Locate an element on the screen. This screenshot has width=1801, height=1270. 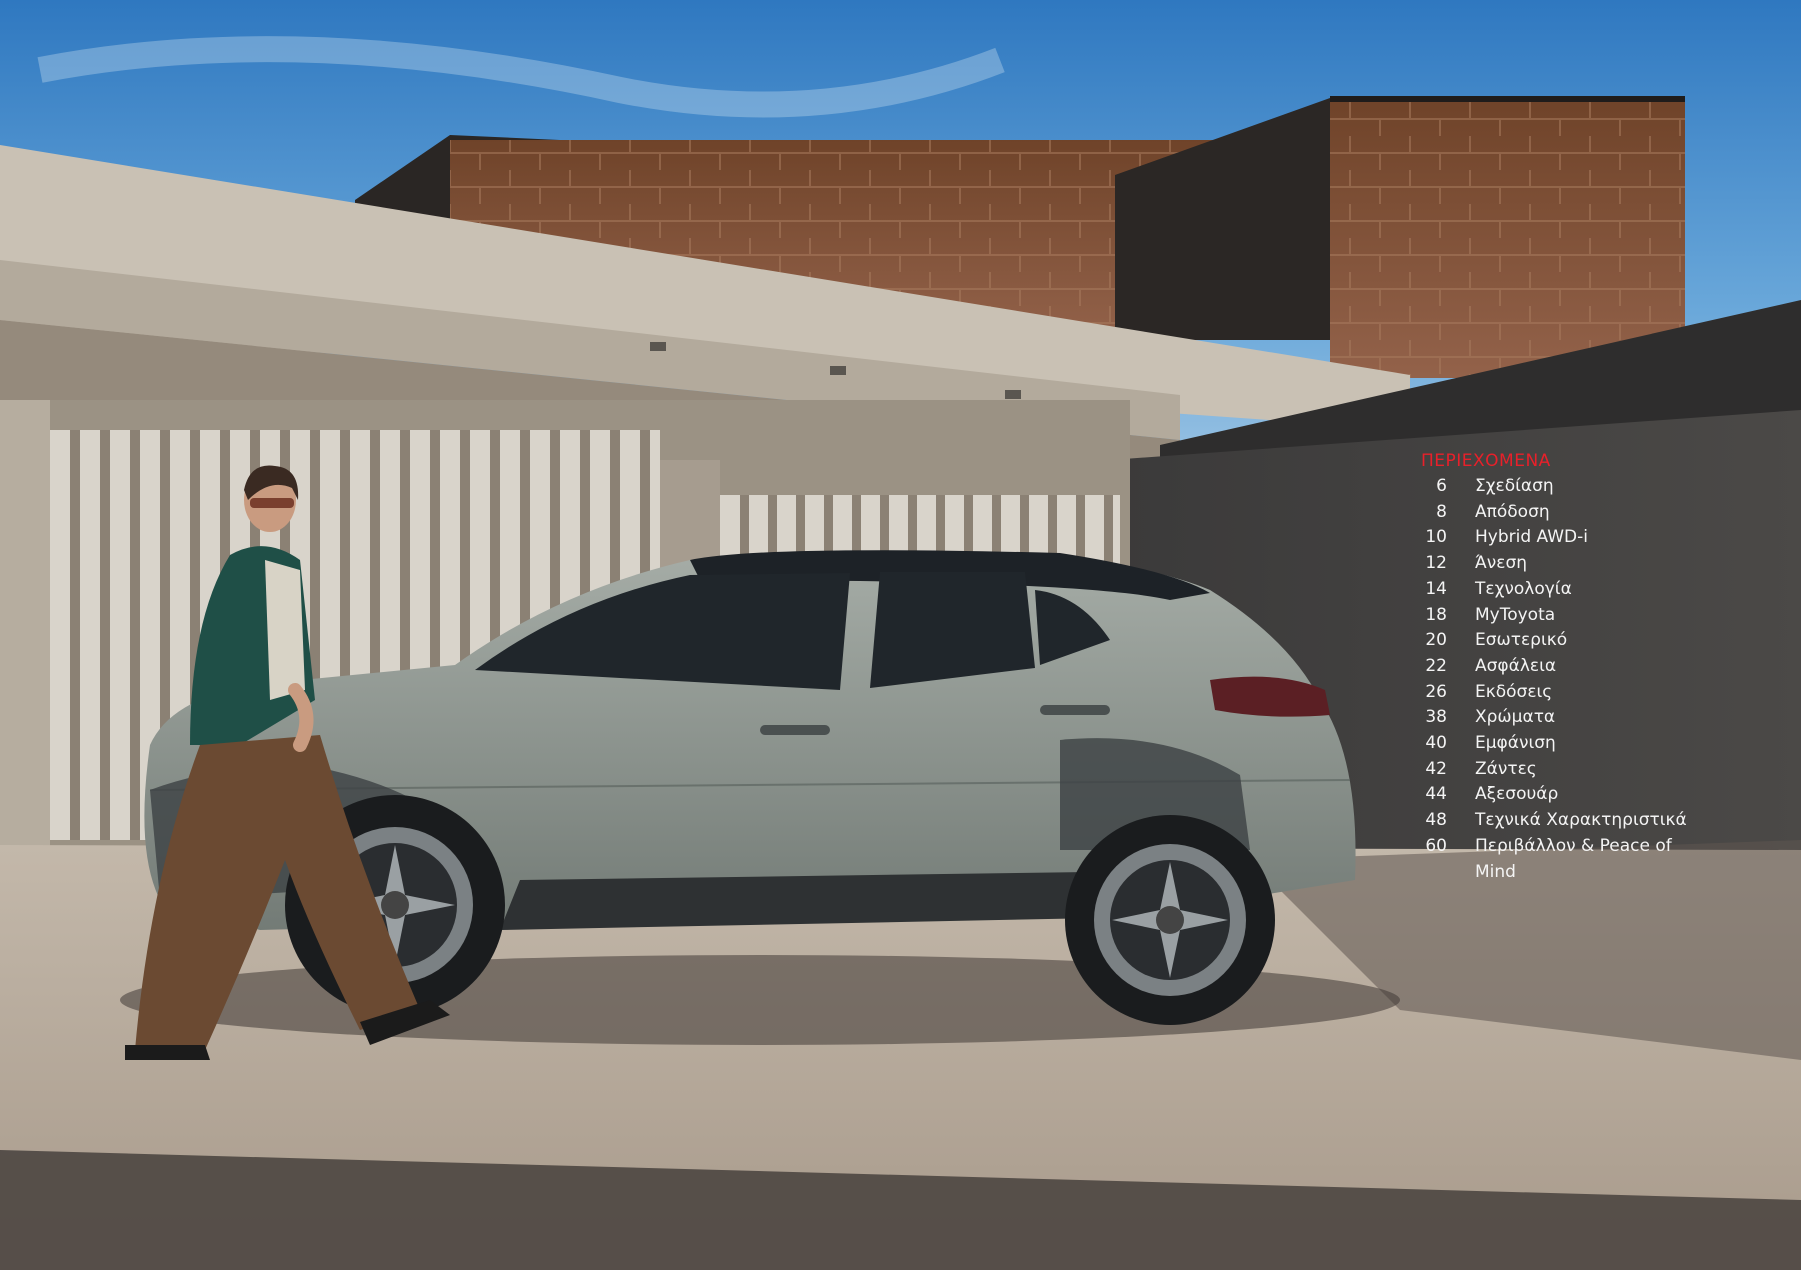
contents-label: Περιβάλλον & Peace of Mind is located at coordinates (1573, 858).